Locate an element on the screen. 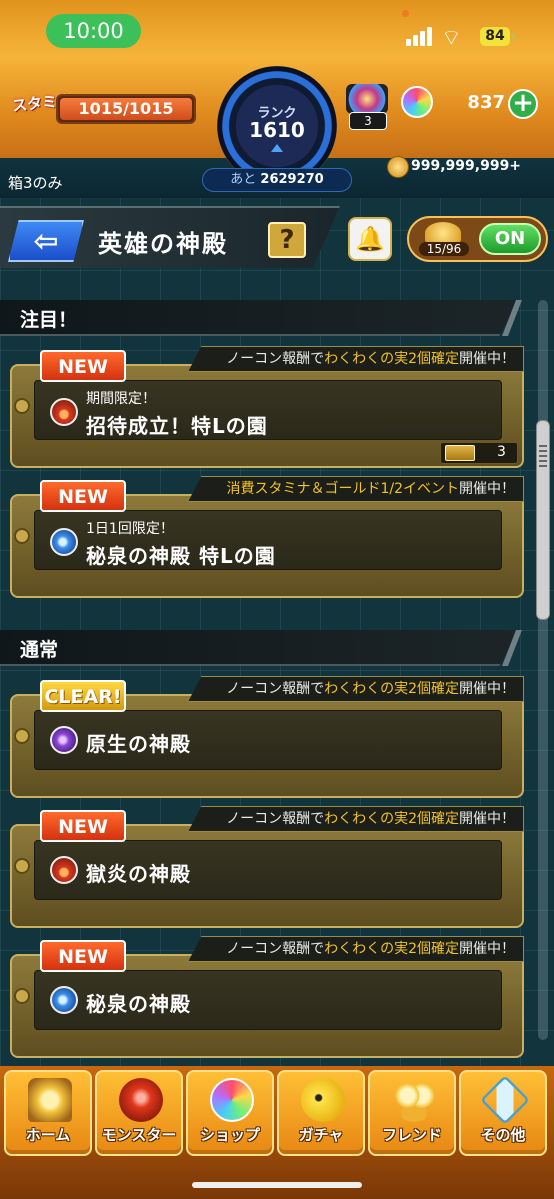 This screenshot has height=1199, width=554. notification-bell-button: 🔔 is located at coordinates (370, 239).